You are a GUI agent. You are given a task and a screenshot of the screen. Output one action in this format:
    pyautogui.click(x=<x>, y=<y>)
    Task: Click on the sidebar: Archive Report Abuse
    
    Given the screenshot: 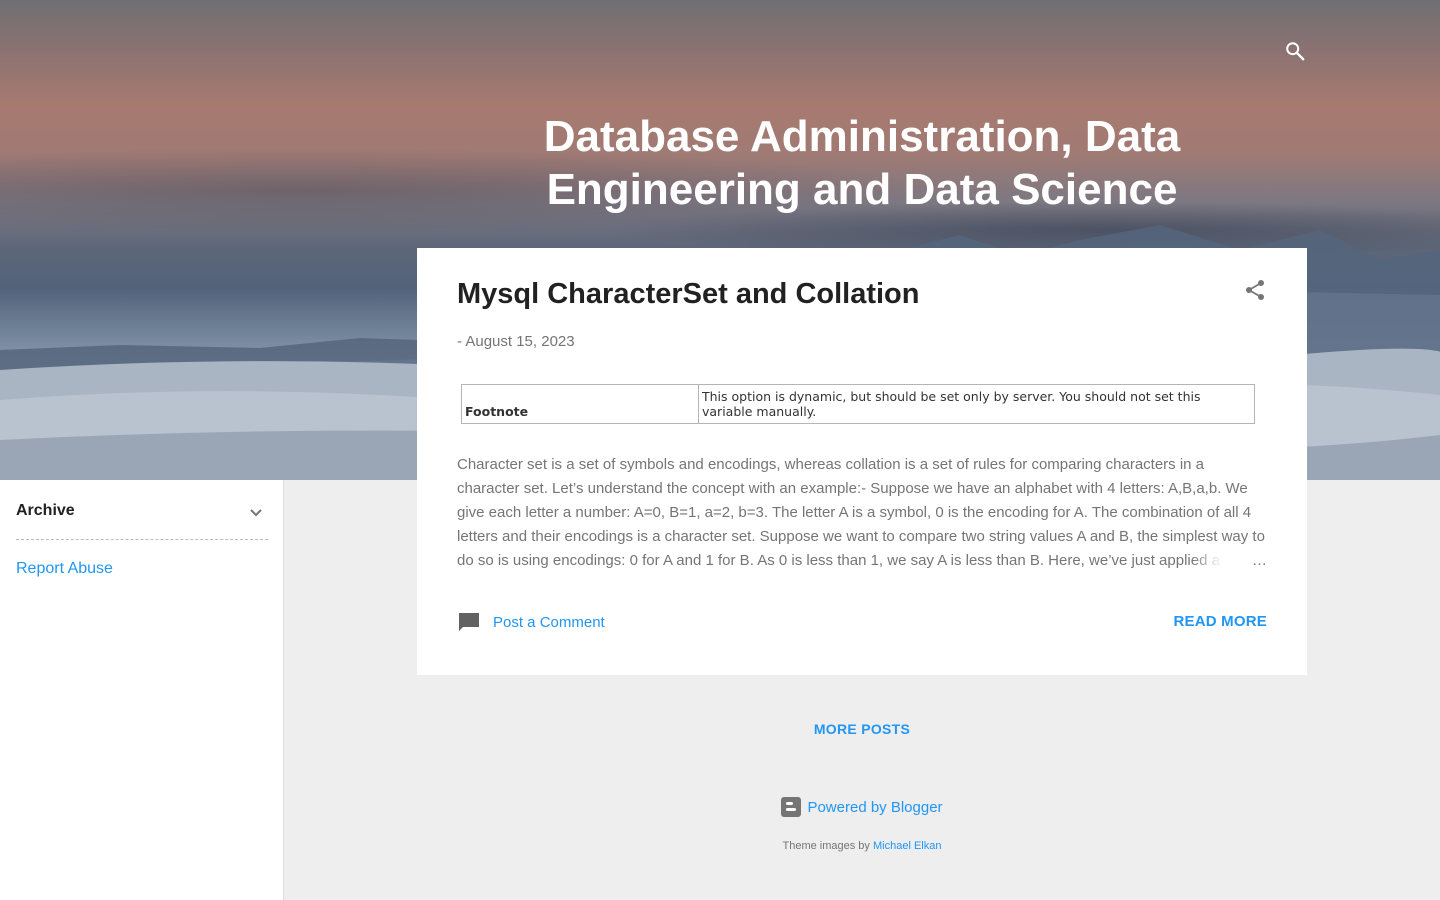 What is the action you would take?
    pyautogui.click(x=142, y=690)
    